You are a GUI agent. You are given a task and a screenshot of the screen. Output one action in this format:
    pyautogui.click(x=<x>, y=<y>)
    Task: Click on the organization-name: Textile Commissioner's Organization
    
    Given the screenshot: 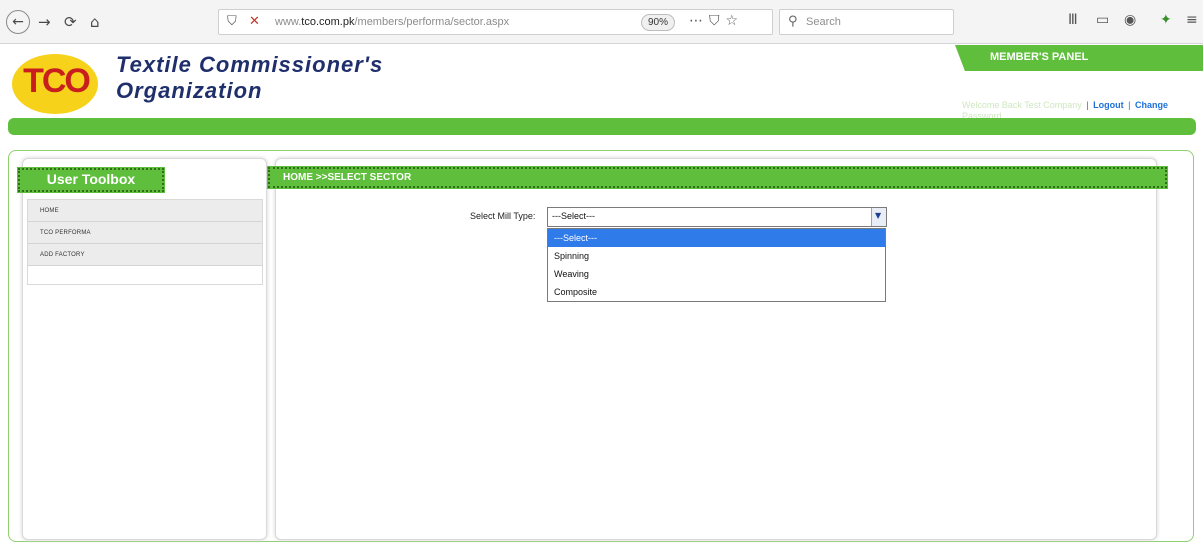 What is the action you would take?
    pyautogui.click(x=249, y=78)
    